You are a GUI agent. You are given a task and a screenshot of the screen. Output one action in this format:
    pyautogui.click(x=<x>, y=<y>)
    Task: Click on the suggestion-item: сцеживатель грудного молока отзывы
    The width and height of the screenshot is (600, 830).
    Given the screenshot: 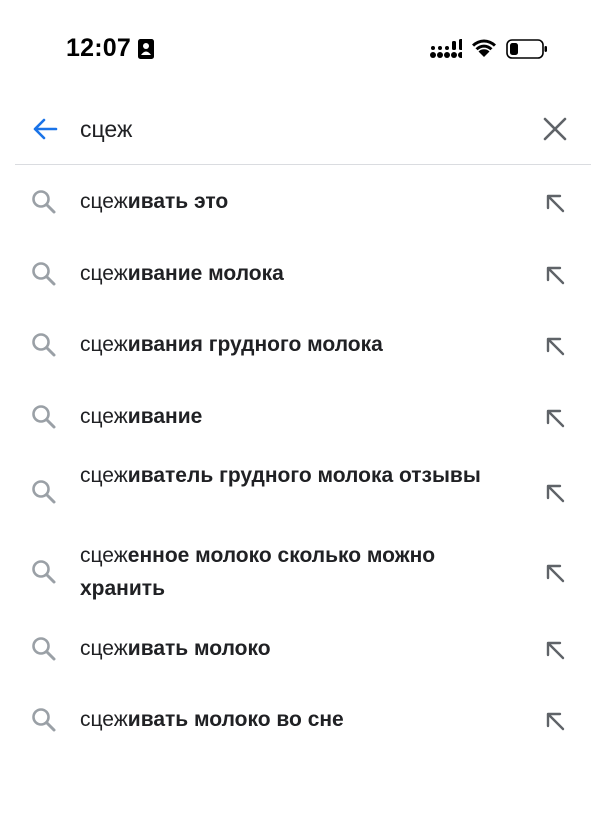 What is the action you would take?
    pyautogui.click(x=300, y=492)
    